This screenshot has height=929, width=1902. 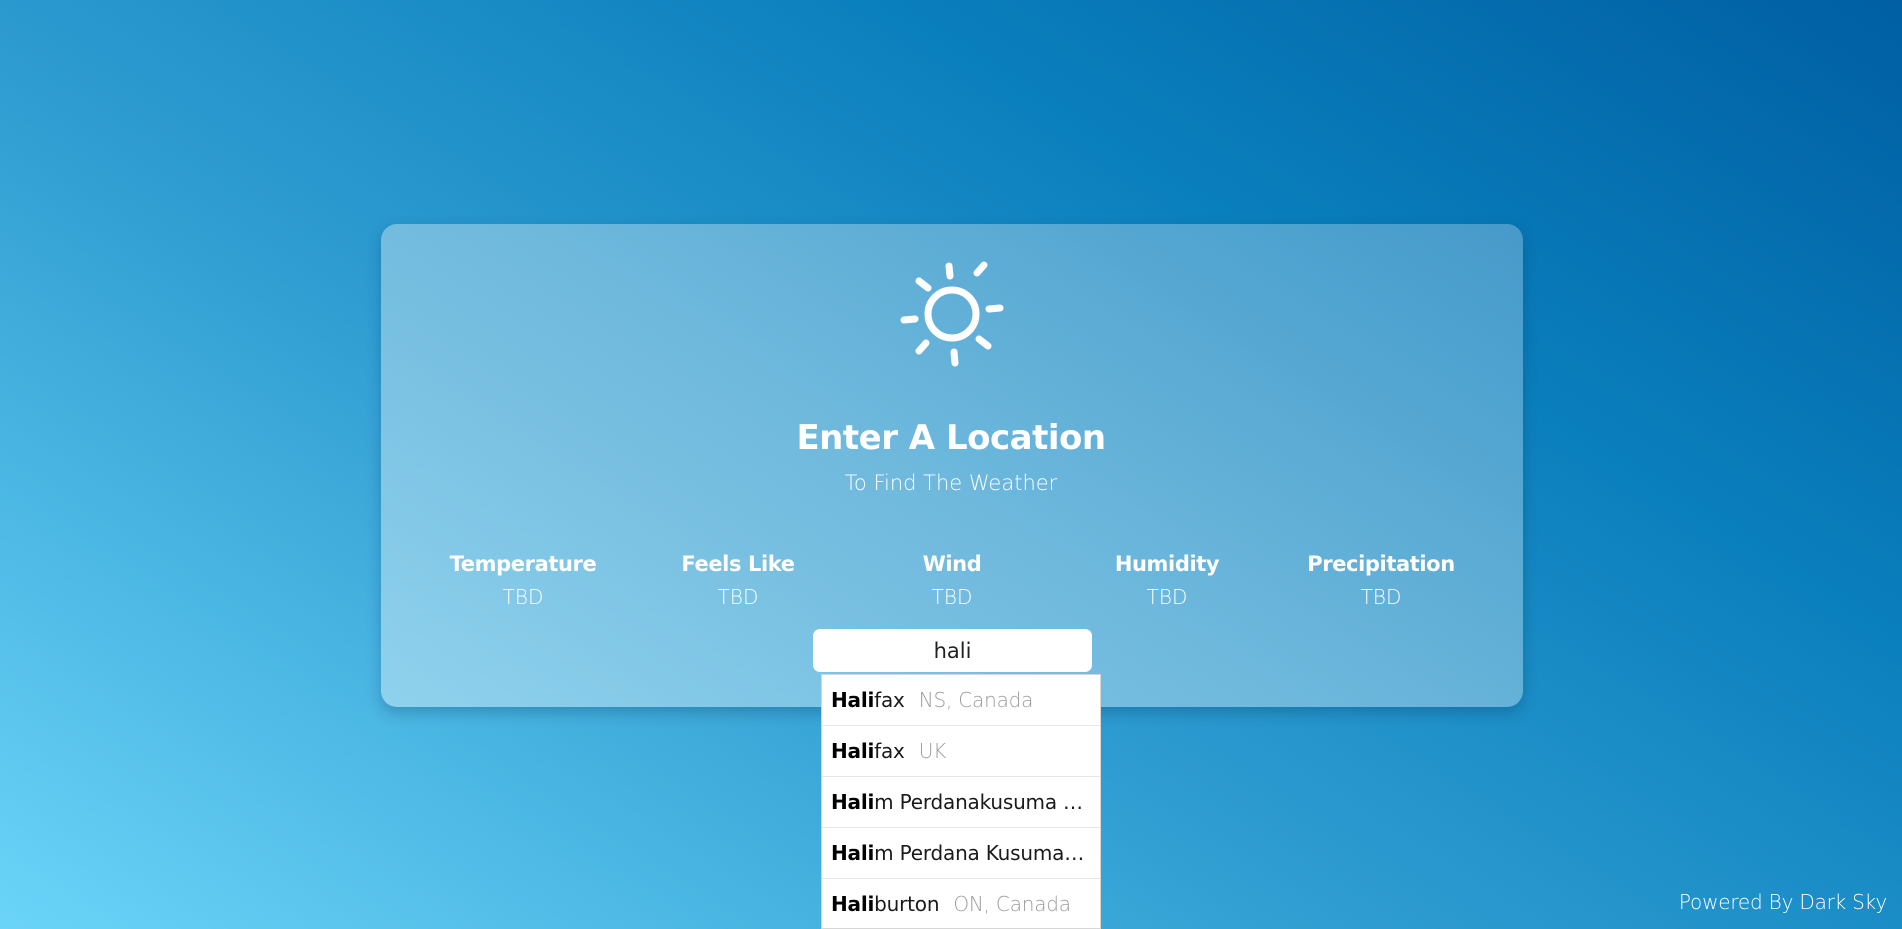 I want to click on stat-feels-like: Feels Like TBD, so click(x=738, y=580).